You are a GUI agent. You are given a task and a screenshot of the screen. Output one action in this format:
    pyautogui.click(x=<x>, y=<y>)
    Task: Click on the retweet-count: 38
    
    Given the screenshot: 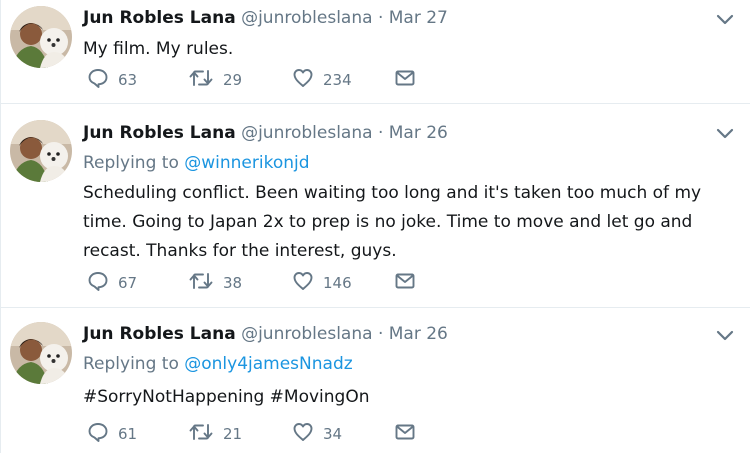 What is the action you would take?
    pyautogui.click(x=233, y=283)
    